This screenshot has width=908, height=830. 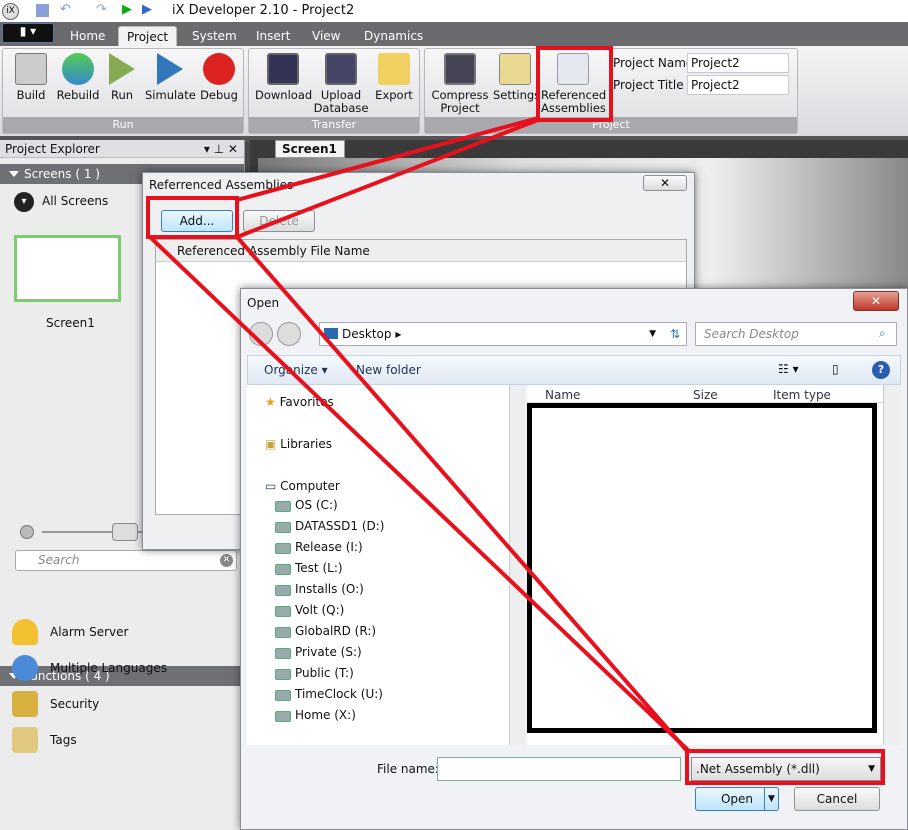 What do you see at coordinates (796, 334) in the screenshot?
I see `search-desktop-input: Search Desktop` at bounding box center [796, 334].